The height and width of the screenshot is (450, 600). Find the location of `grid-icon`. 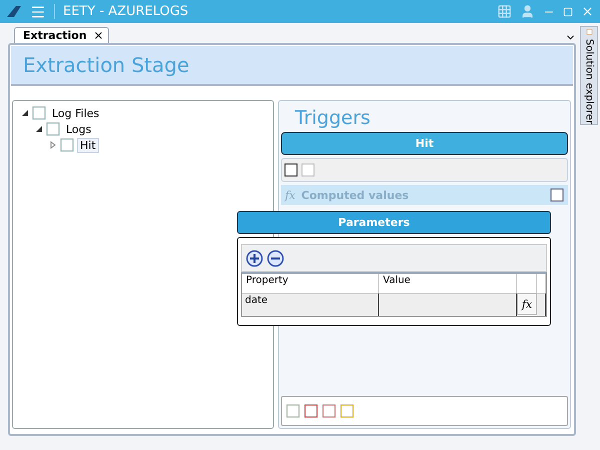

grid-icon is located at coordinates (504, 11).